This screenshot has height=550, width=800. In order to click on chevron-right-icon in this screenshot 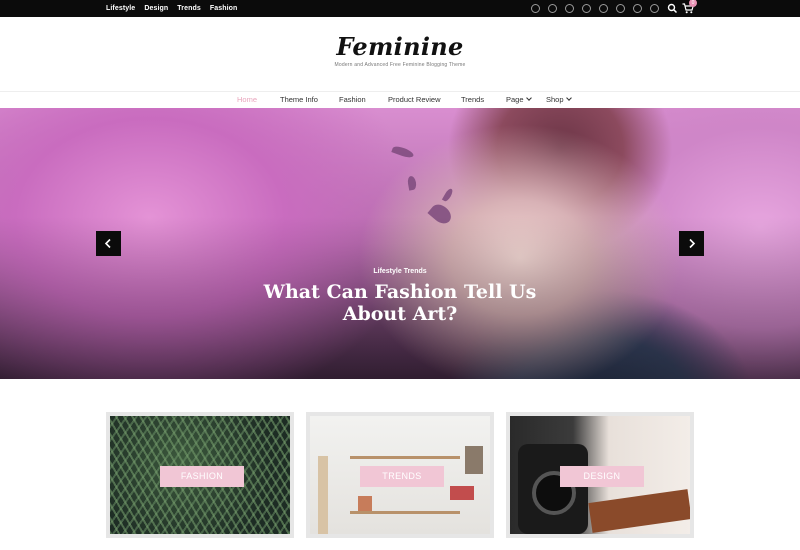, I will do `click(692, 243)`.